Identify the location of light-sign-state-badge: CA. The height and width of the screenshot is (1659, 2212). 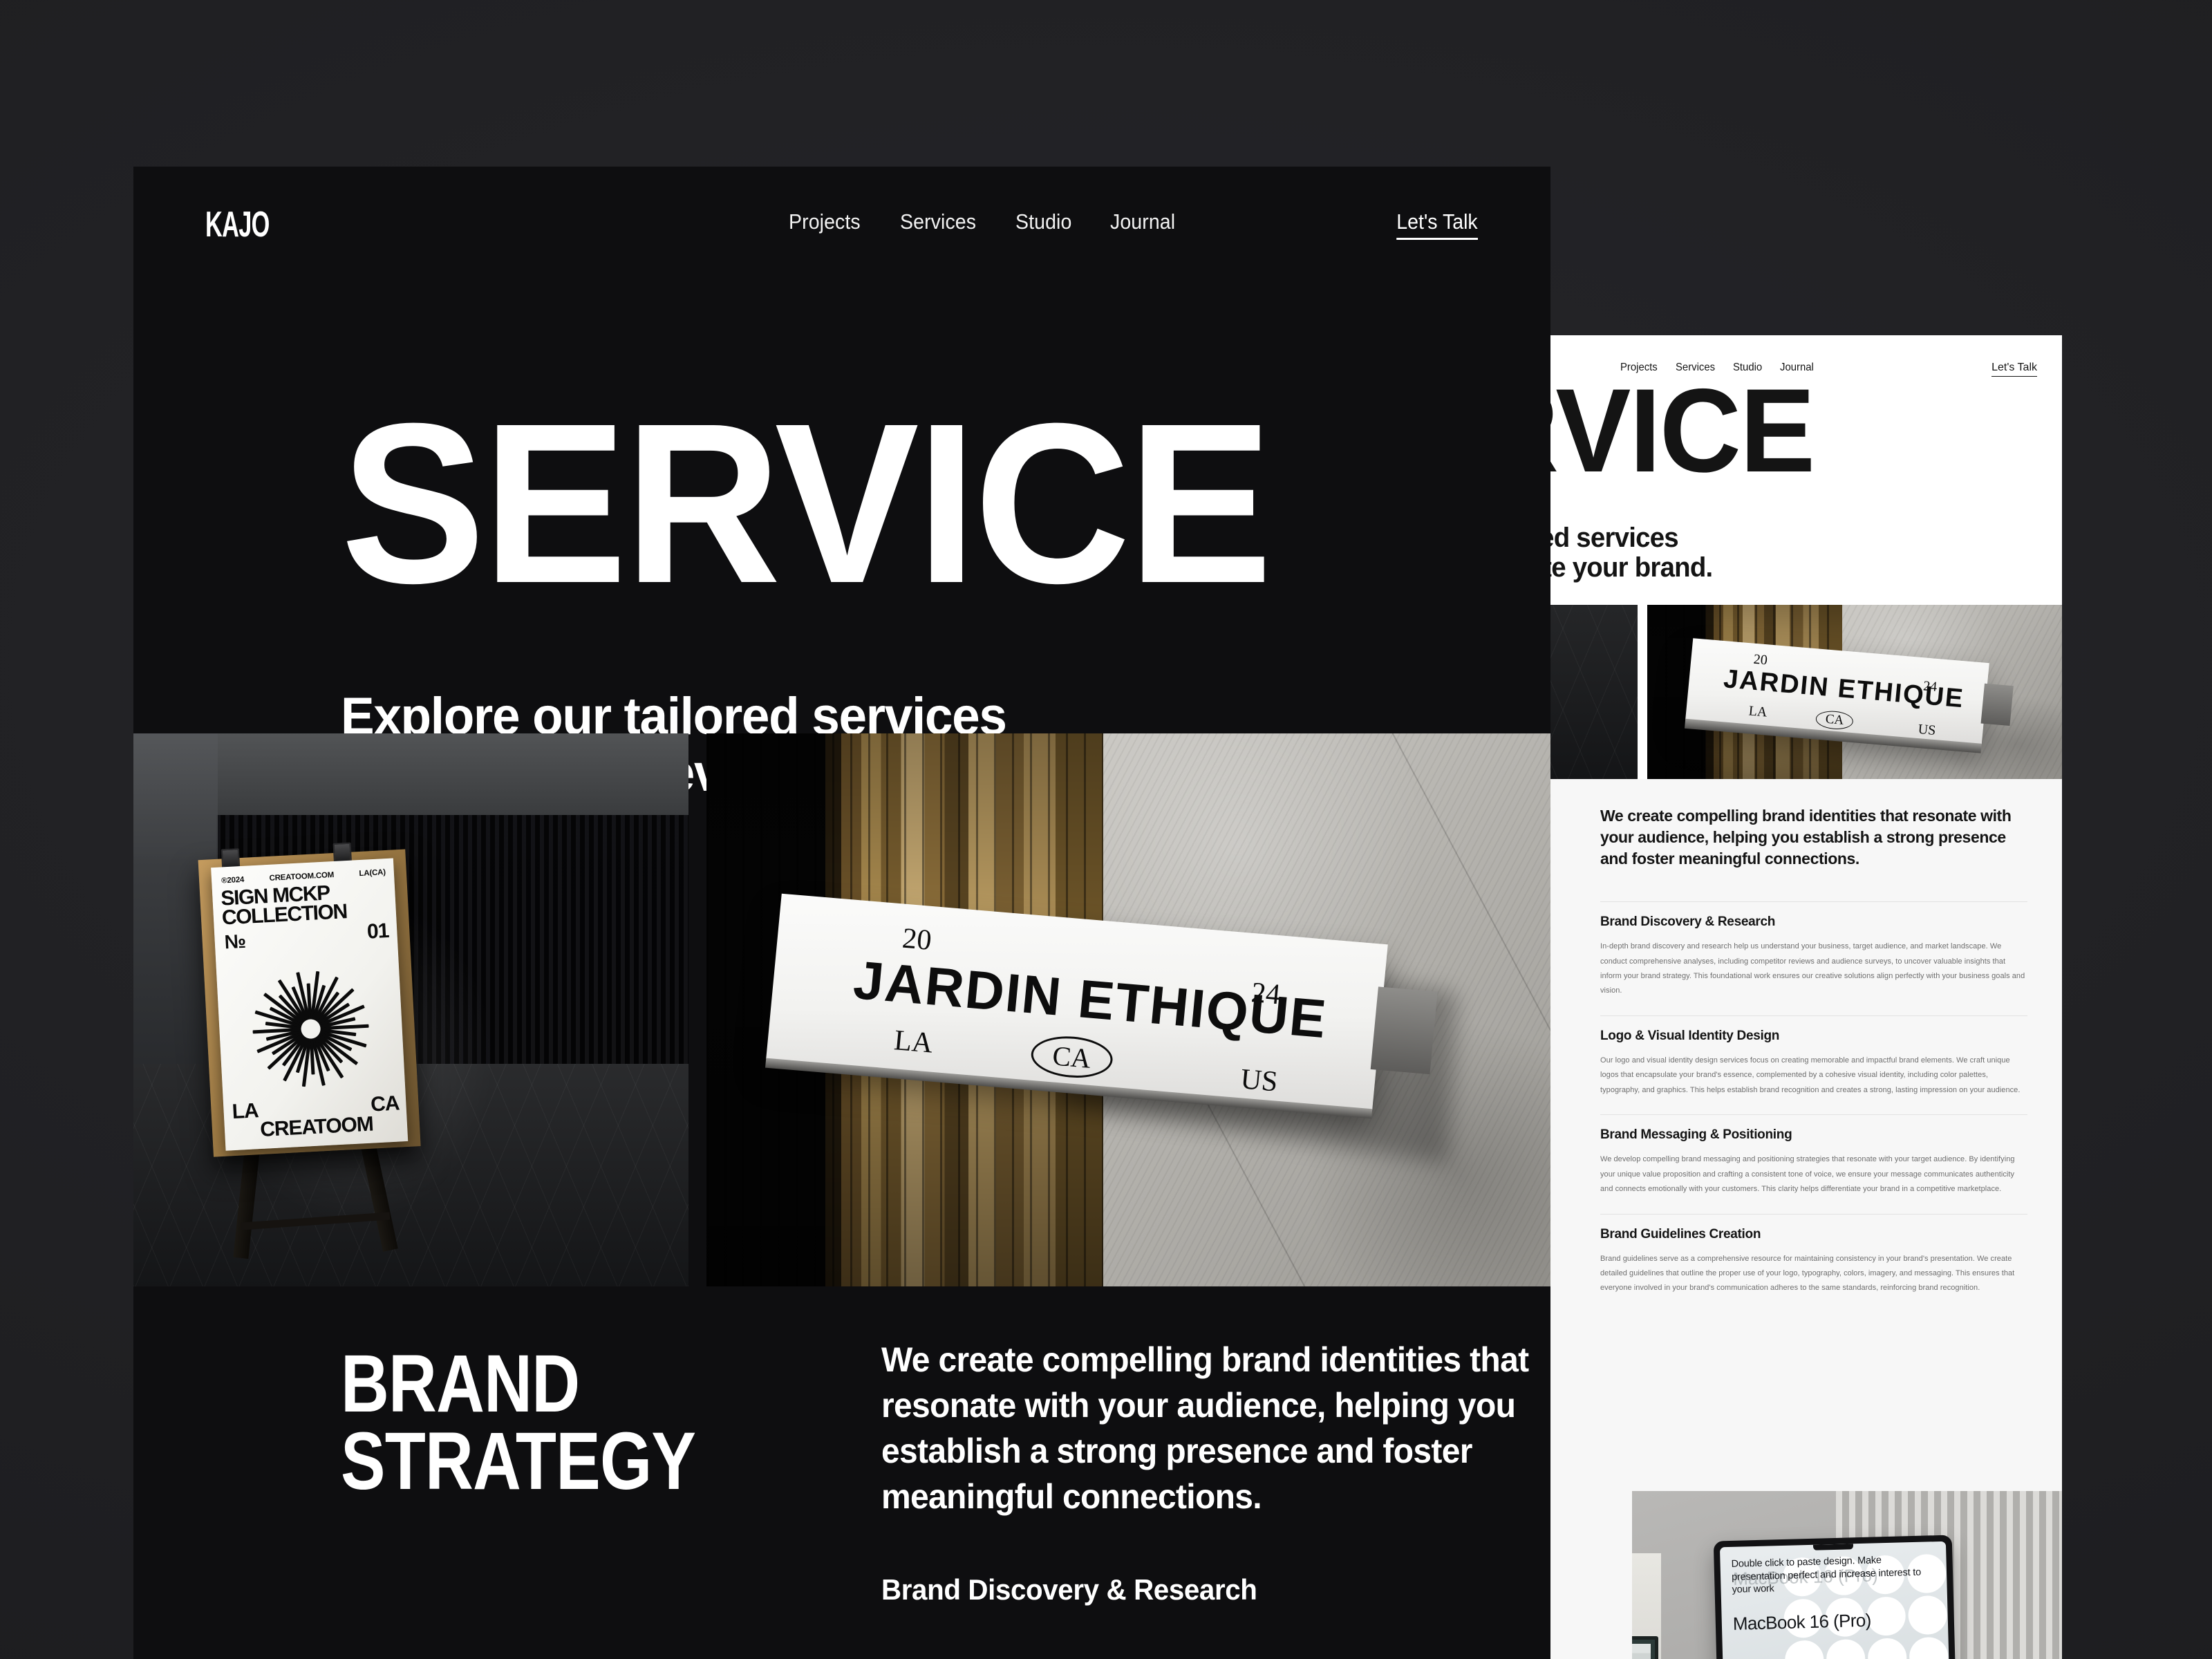
(1835, 720).